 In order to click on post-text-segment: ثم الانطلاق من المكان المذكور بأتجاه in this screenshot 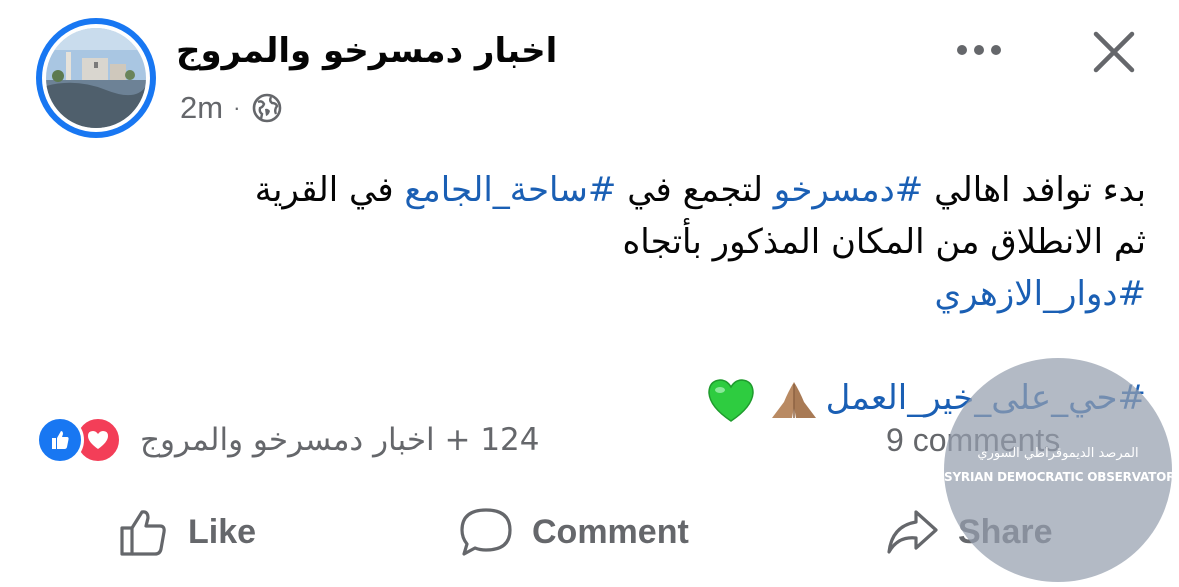, I will do `click(884, 242)`.